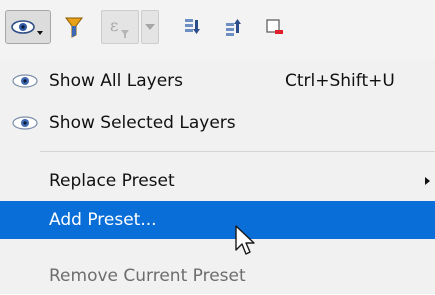 The height and width of the screenshot is (295, 435). I want to click on mouse-pointer-icon, so click(245, 240).